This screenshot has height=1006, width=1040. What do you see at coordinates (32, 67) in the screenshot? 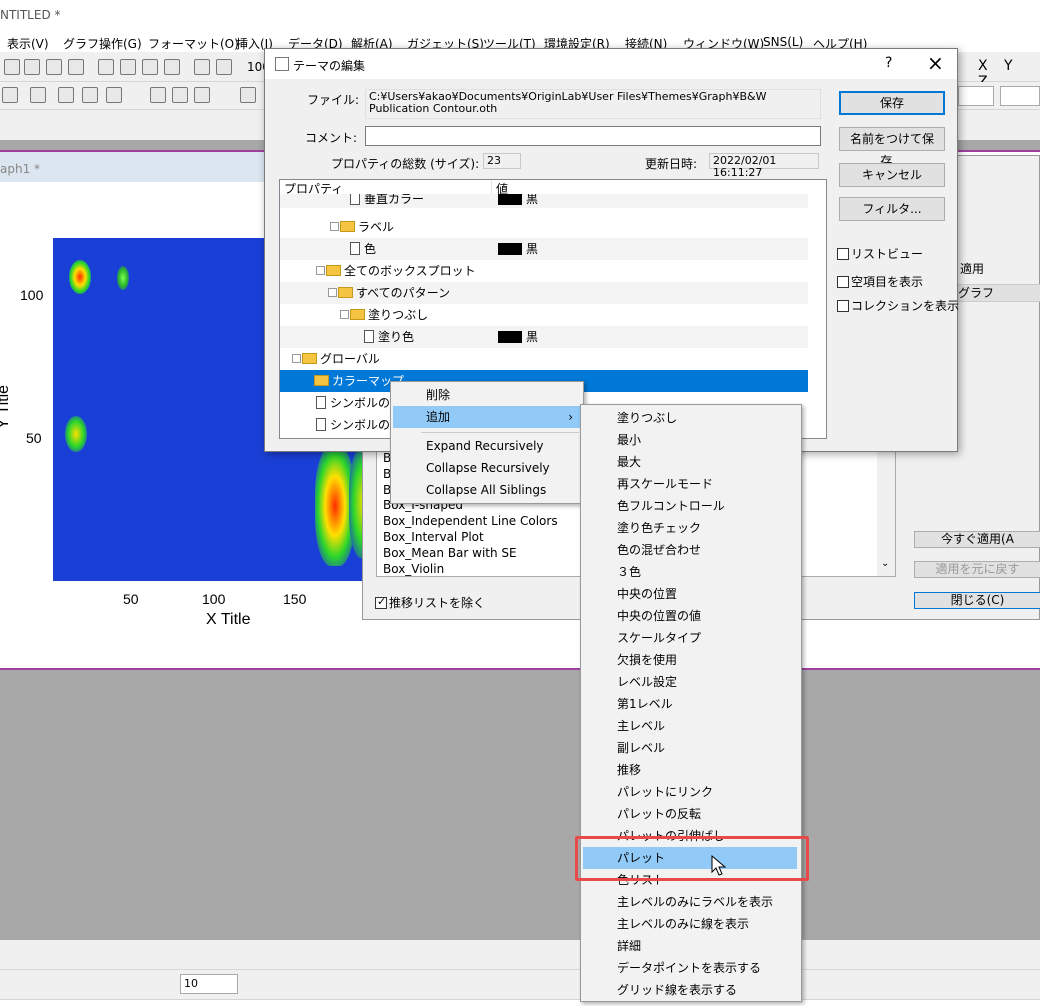
I see `new-icon` at bounding box center [32, 67].